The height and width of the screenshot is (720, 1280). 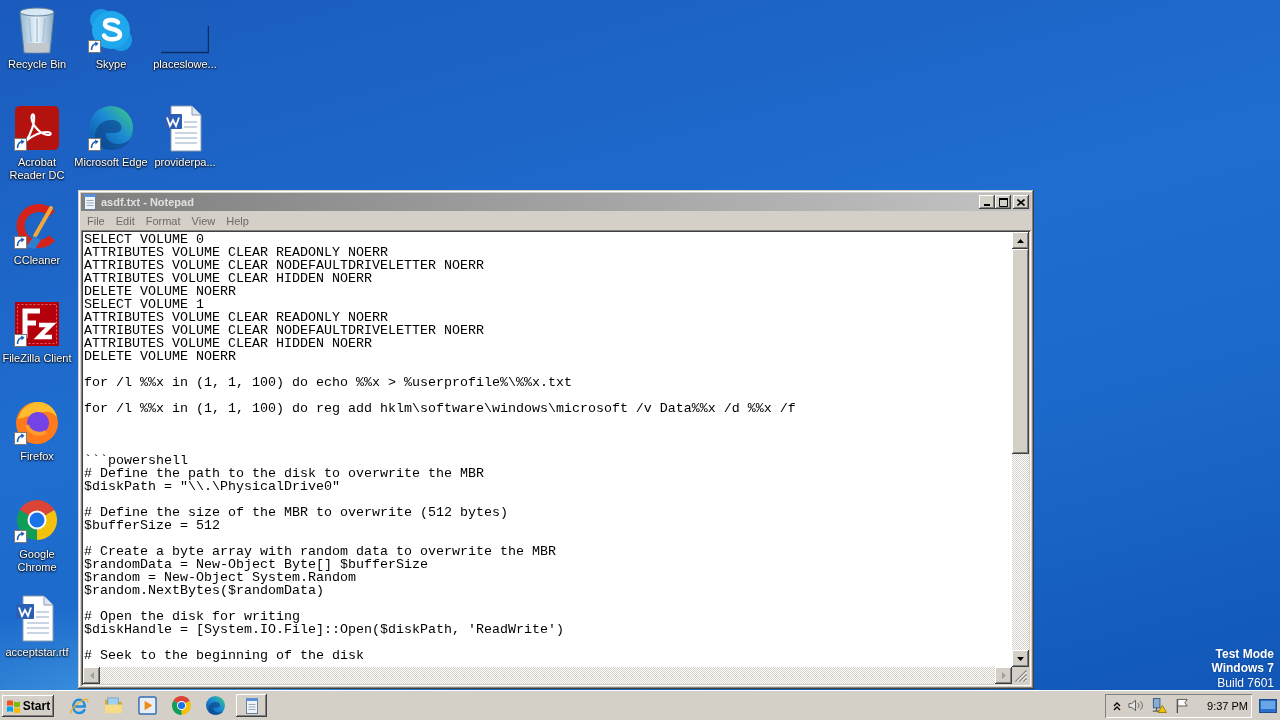 I want to click on speaker-icon, so click(x=1136, y=705).